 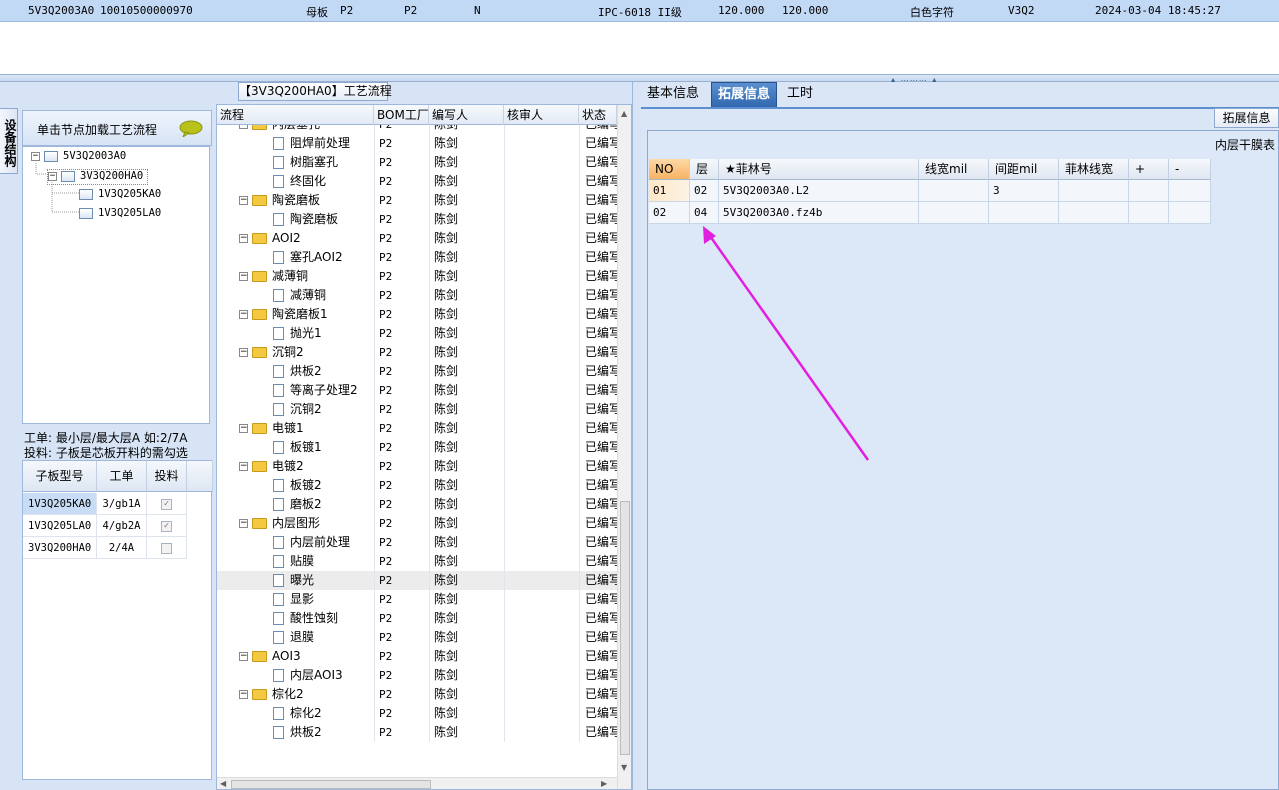 I want to click on process-step-row: 棕化2 P2 陈剑 已编写, so click(x=417, y=713).